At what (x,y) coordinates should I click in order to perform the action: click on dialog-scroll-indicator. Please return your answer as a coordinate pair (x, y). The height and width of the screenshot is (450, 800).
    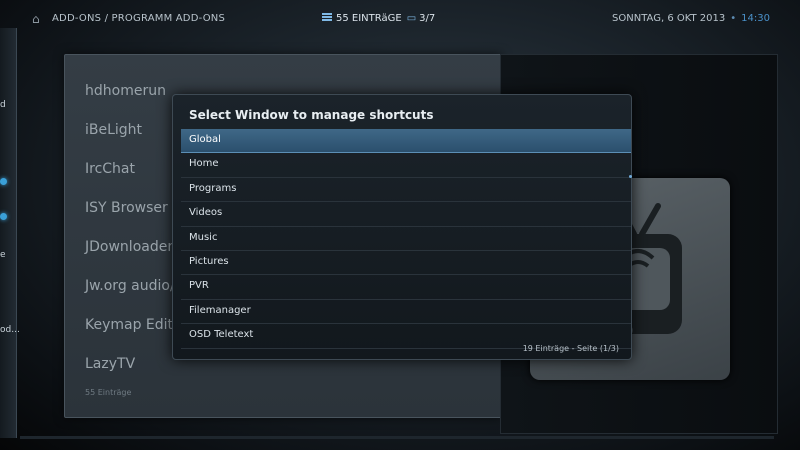
    Looking at the image, I should click on (630, 176).